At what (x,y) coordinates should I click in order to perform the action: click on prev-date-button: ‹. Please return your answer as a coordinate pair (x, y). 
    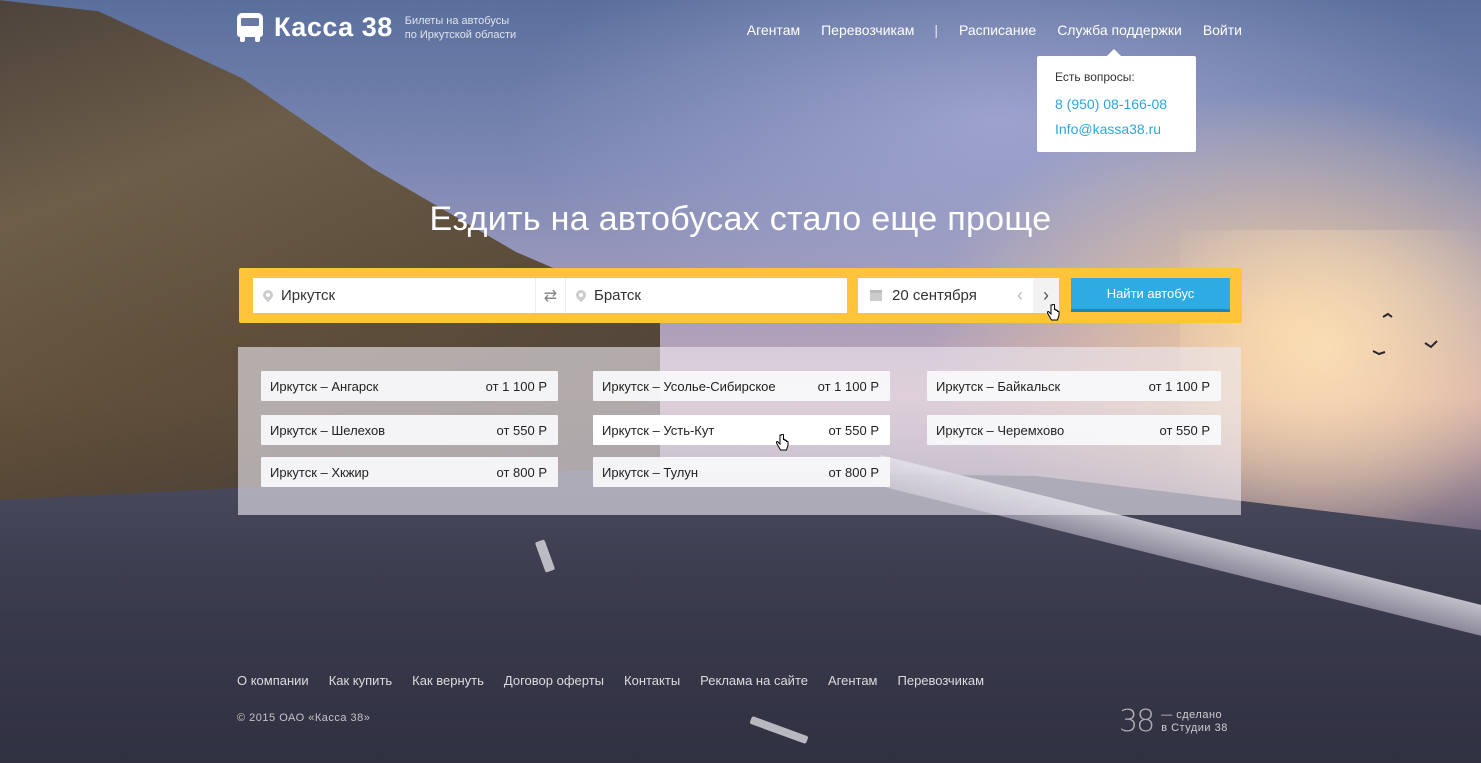
    Looking at the image, I should click on (1020, 295).